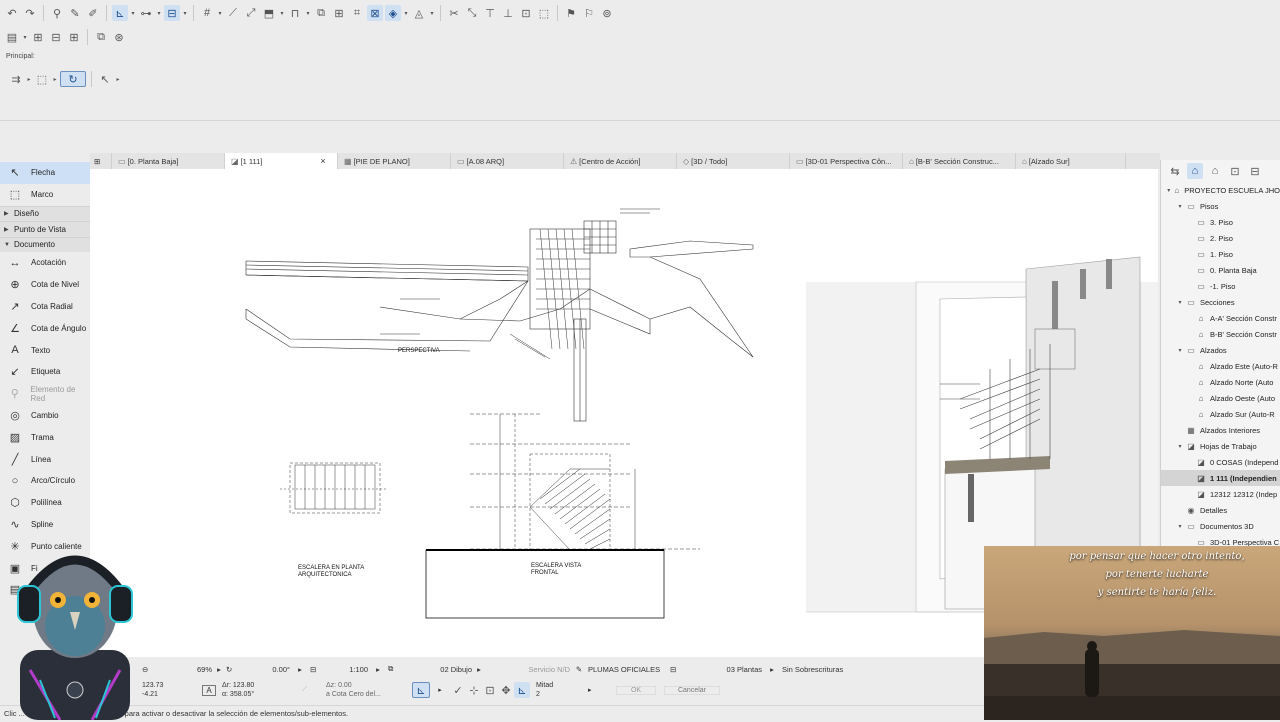 The height and width of the screenshot is (722, 1280). I want to click on navigator-item: ▾ ▭ Pisos, so click(1220, 206).